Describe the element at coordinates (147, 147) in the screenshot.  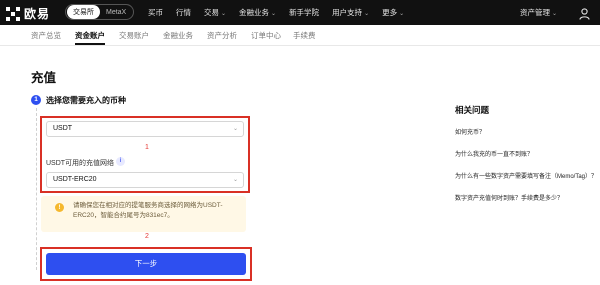
I see `annotation-number-1: 1` at that location.